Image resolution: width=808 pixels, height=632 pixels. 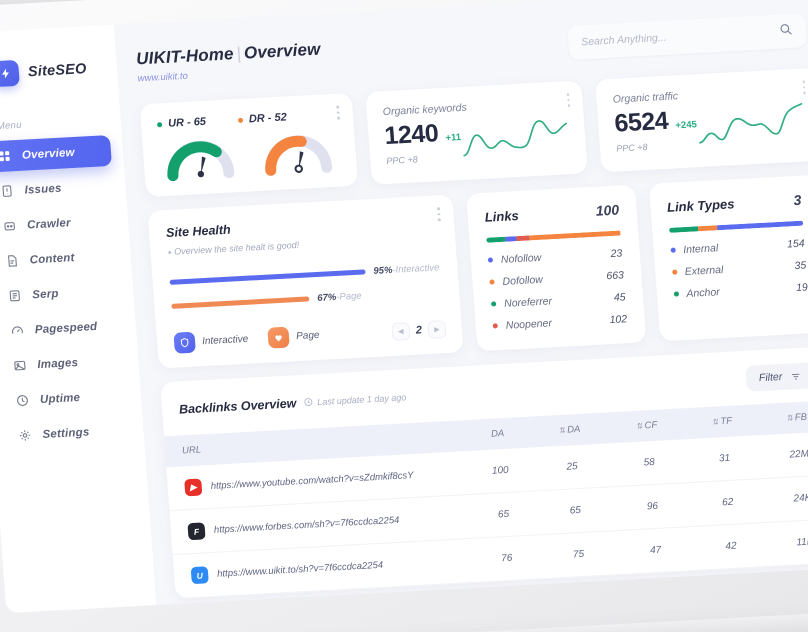 What do you see at coordinates (229, 62) in the screenshot?
I see `page-heading: UIKIT-Home|Overview www.uikit.to` at bounding box center [229, 62].